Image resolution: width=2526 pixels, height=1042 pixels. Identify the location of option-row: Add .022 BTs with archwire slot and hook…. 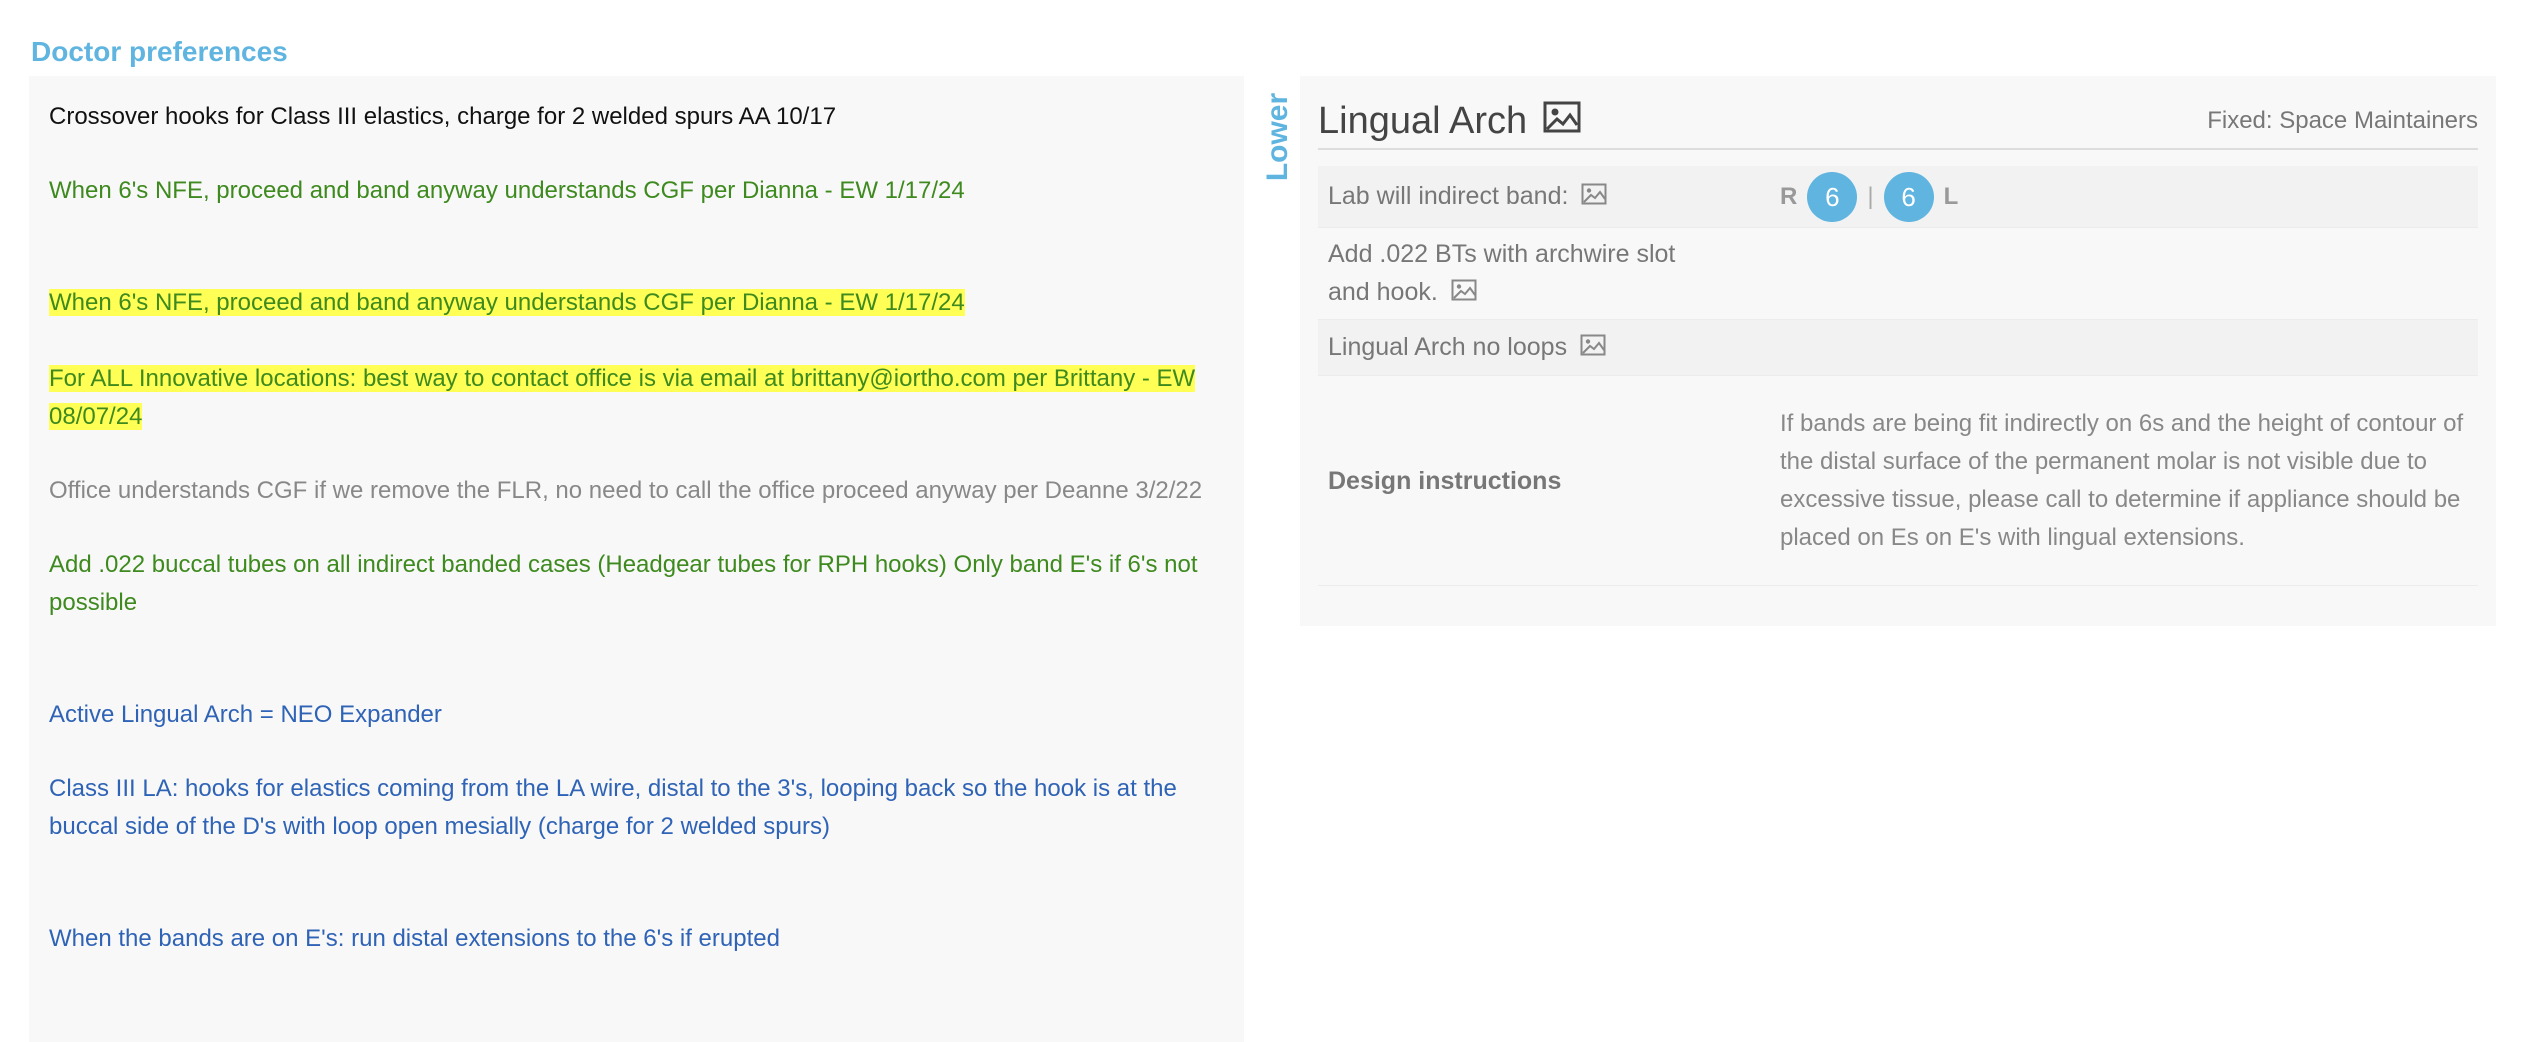
(1898, 274).